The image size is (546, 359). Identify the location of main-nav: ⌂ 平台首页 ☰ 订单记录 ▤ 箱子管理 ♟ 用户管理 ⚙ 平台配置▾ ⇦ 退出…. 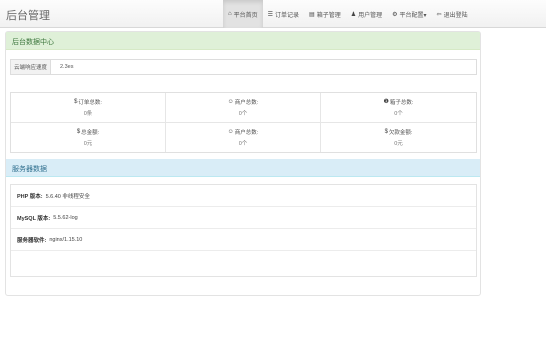
(348, 14).